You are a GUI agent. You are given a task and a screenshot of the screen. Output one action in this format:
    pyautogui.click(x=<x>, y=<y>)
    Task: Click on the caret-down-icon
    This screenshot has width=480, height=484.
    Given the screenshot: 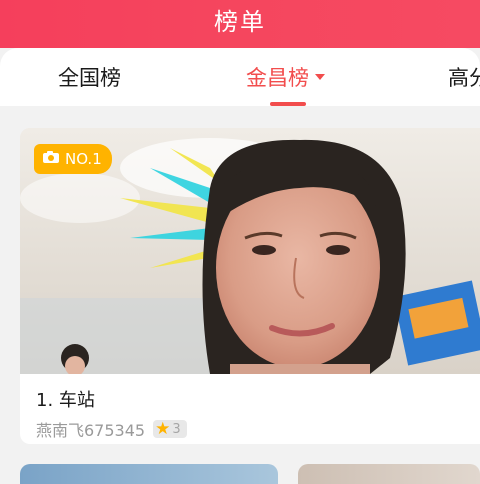 What is the action you would take?
    pyautogui.click(x=320, y=77)
    